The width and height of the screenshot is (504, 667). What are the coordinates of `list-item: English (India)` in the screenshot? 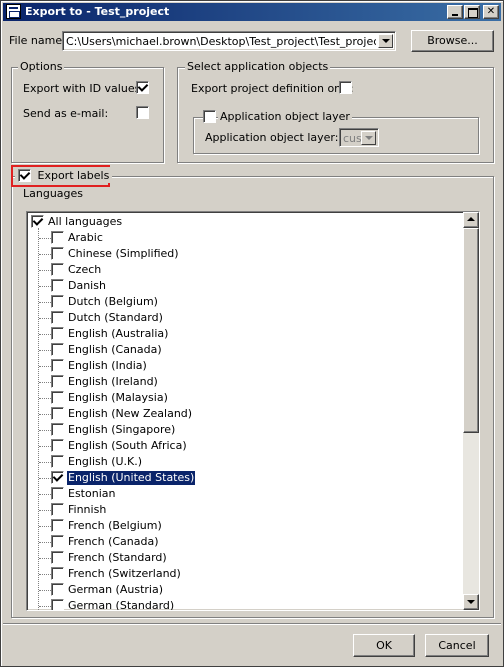 It's located at (244, 366).